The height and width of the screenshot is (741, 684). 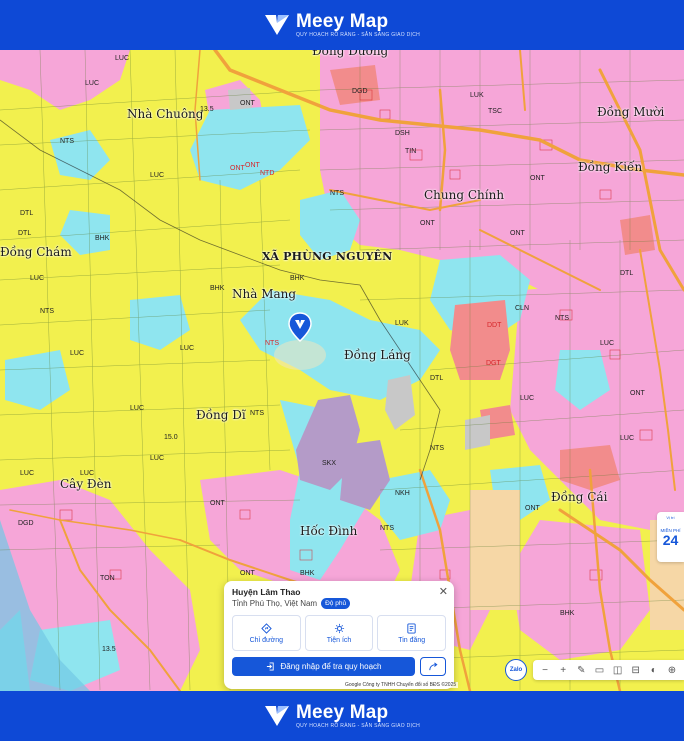 I want to click on share-button, so click(x=433, y=666).